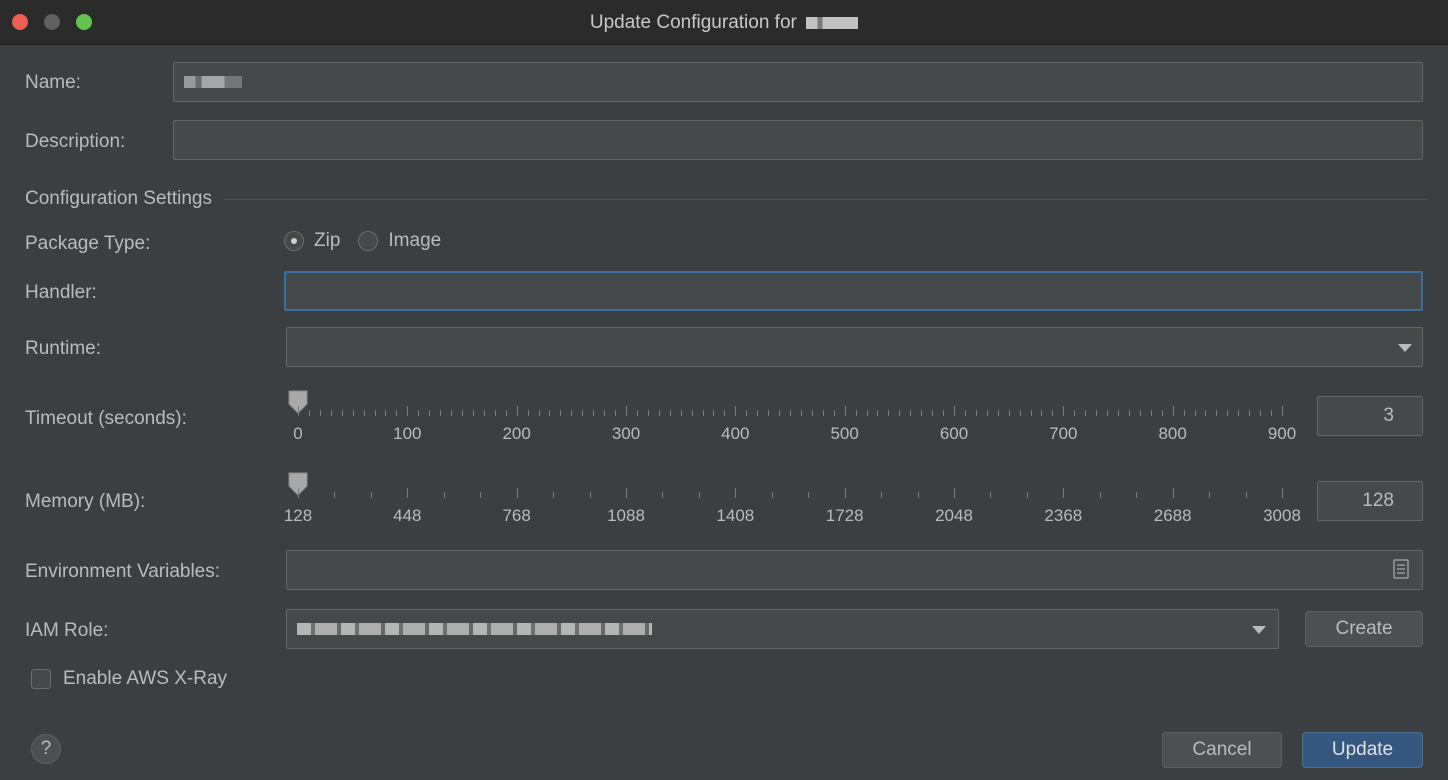 Image resolution: width=1448 pixels, height=780 pixels. What do you see at coordinates (327, 241) in the screenshot?
I see `zip-radio-label: Zip` at bounding box center [327, 241].